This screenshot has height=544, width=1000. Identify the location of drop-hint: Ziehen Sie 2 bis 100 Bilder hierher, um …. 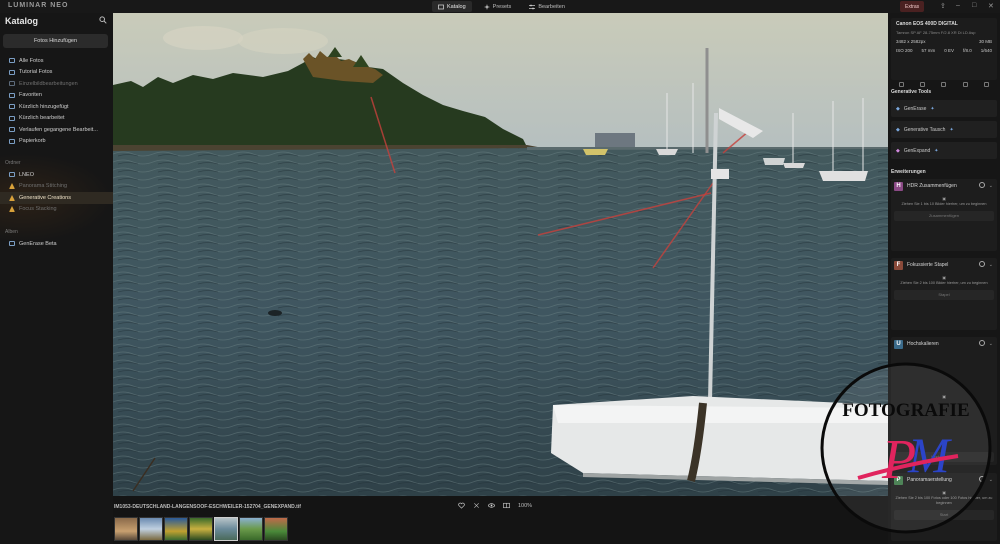
(944, 283).